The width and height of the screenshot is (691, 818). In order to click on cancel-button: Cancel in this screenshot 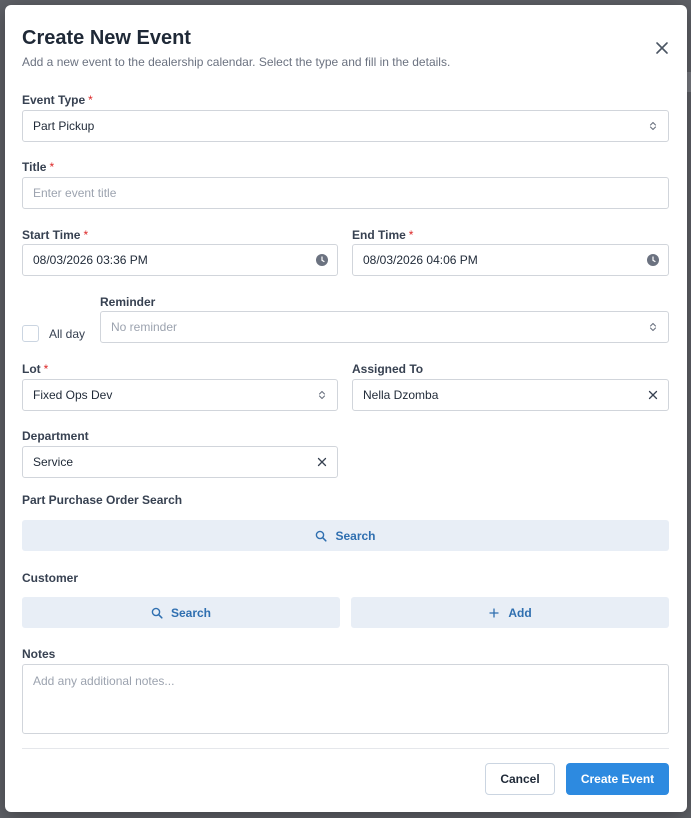, I will do `click(520, 779)`.